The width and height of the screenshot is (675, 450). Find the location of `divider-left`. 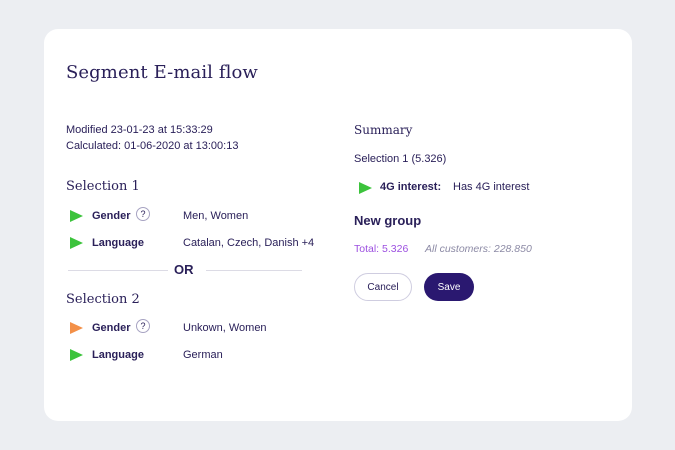

divider-left is located at coordinates (118, 270).